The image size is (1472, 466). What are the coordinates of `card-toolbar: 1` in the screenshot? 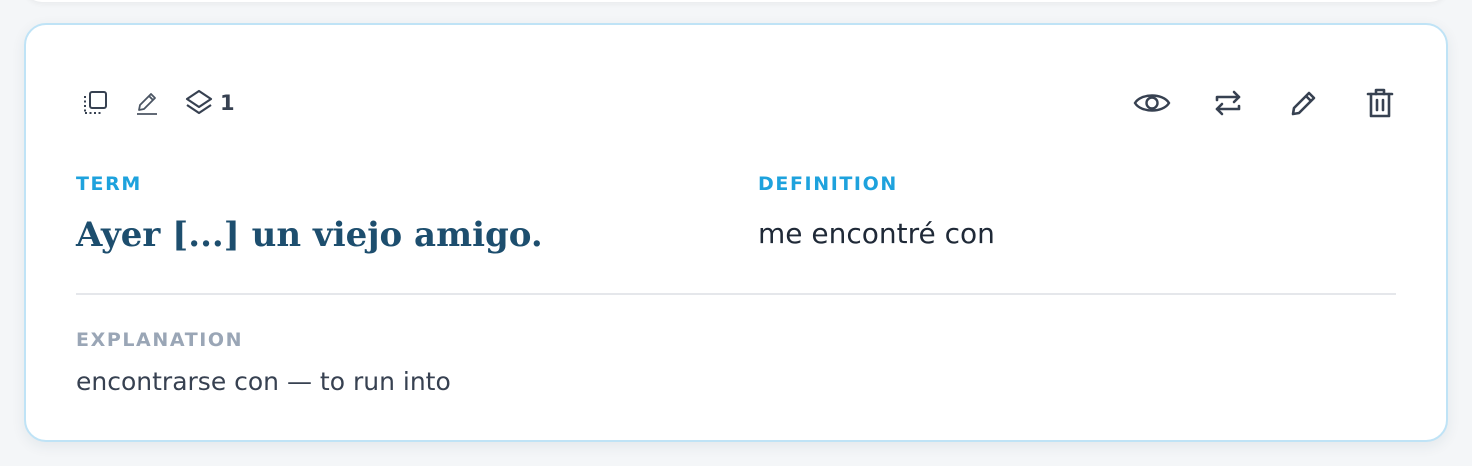 It's located at (740, 103).